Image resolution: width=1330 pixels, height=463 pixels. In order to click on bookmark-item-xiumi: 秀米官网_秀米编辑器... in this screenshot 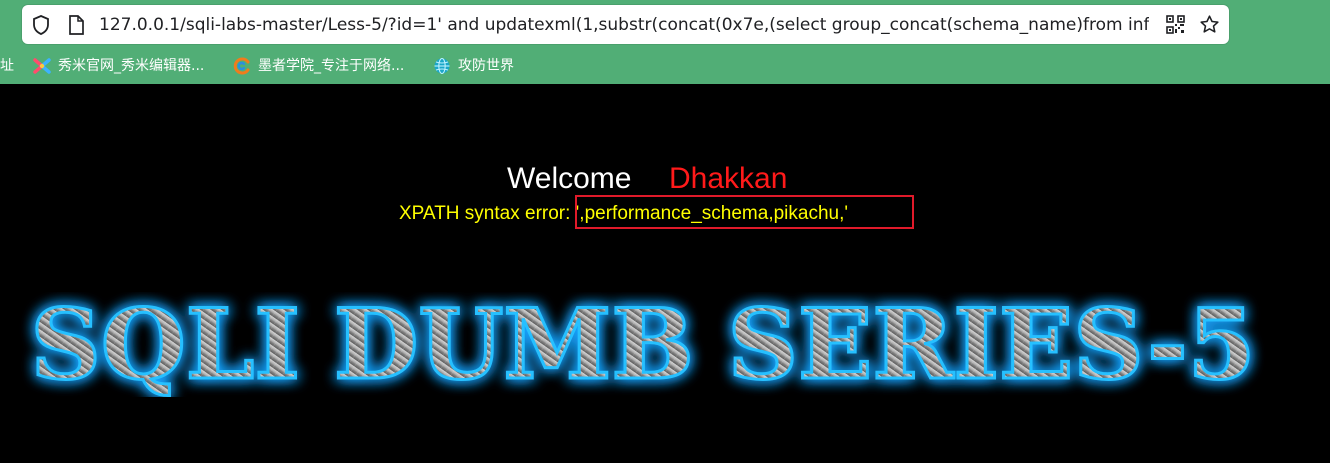, I will do `click(118, 66)`.